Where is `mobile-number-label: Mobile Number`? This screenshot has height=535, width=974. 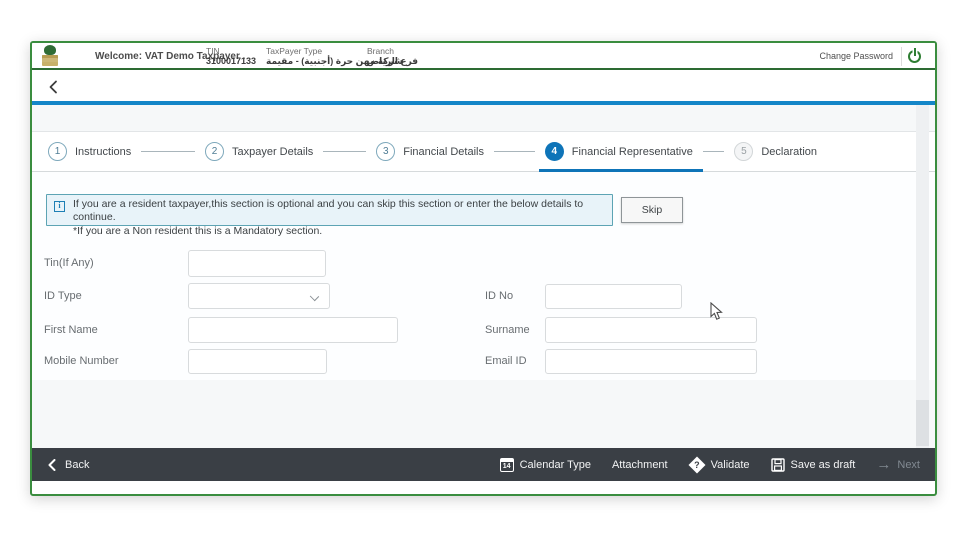
mobile-number-label: Mobile Number is located at coordinates (81, 361).